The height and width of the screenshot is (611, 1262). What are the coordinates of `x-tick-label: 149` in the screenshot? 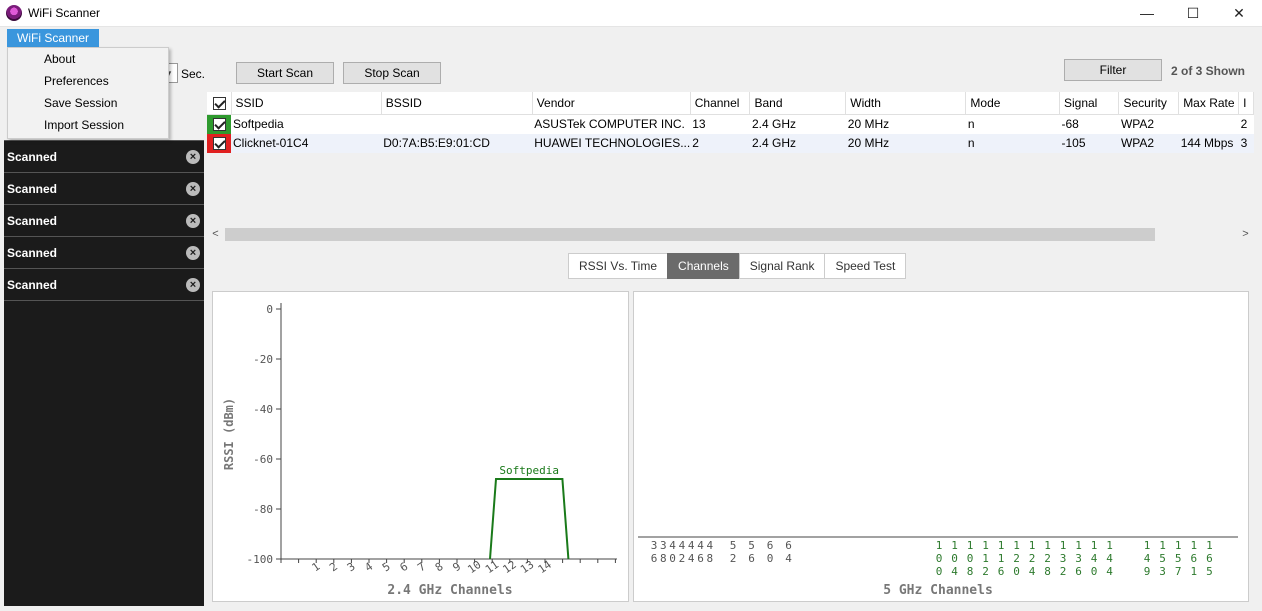 It's located at (1147, 558).